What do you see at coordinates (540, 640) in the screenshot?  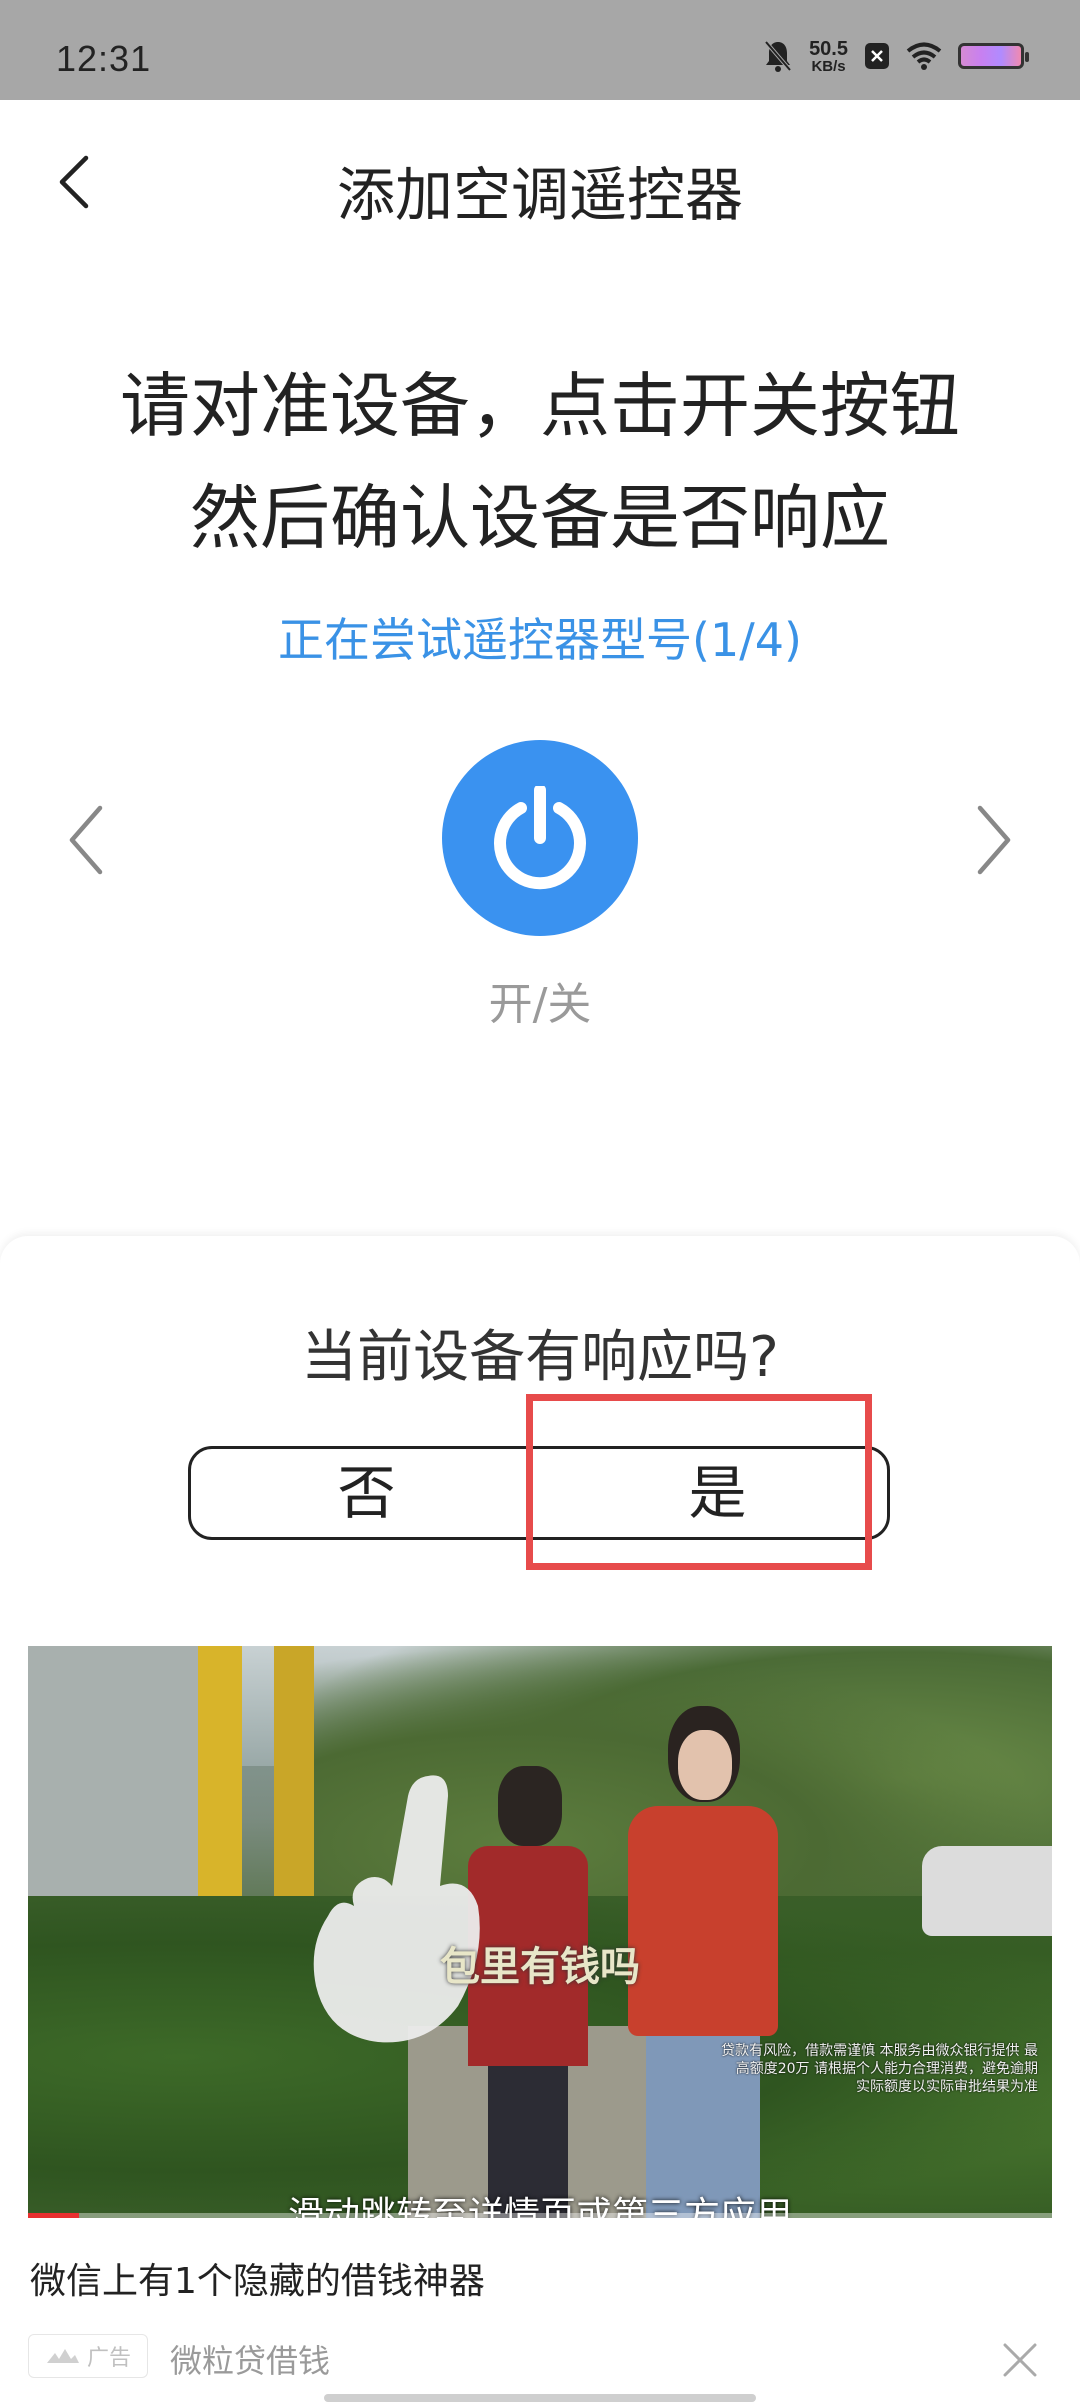 I see `model-status: 正在尝试遥控器型号(1/4)` at bounding box center [540, 640].